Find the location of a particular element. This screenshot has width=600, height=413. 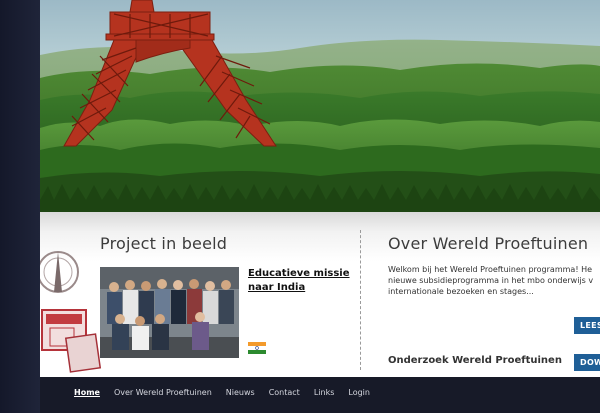

download-button: DOW is located at coordinates (587, 362).